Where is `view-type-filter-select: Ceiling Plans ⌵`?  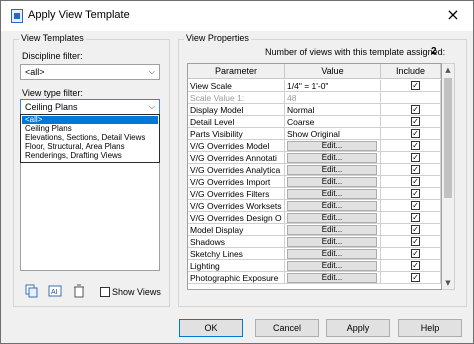
view-type-filter-select: Ceiling Plans ⌵ is located at coordinates (90, 107).